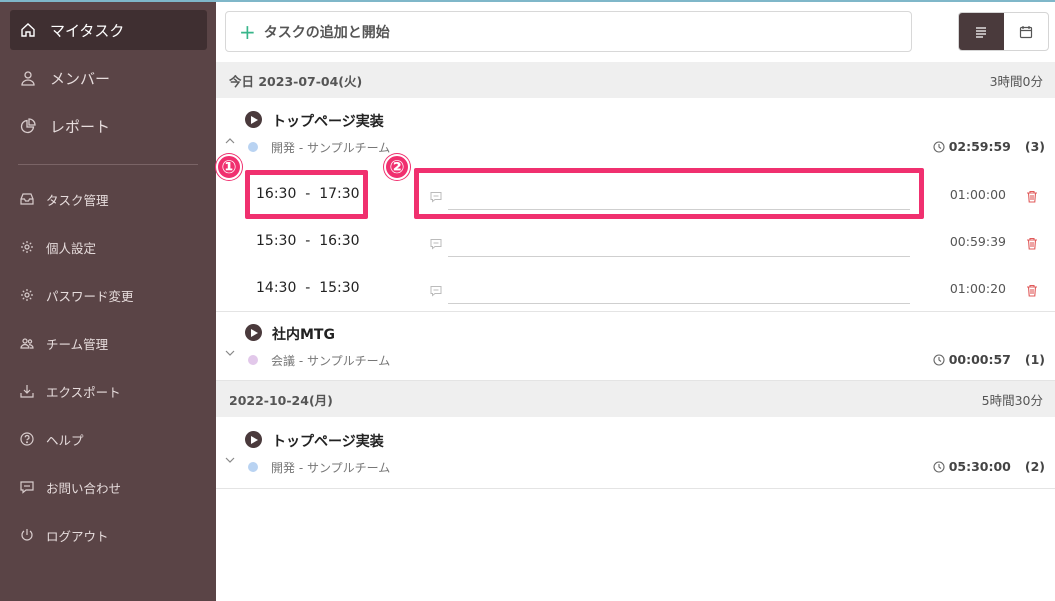 This screenshot has width=1055, height=601. I want to click on home-icon, so click(28, 30).